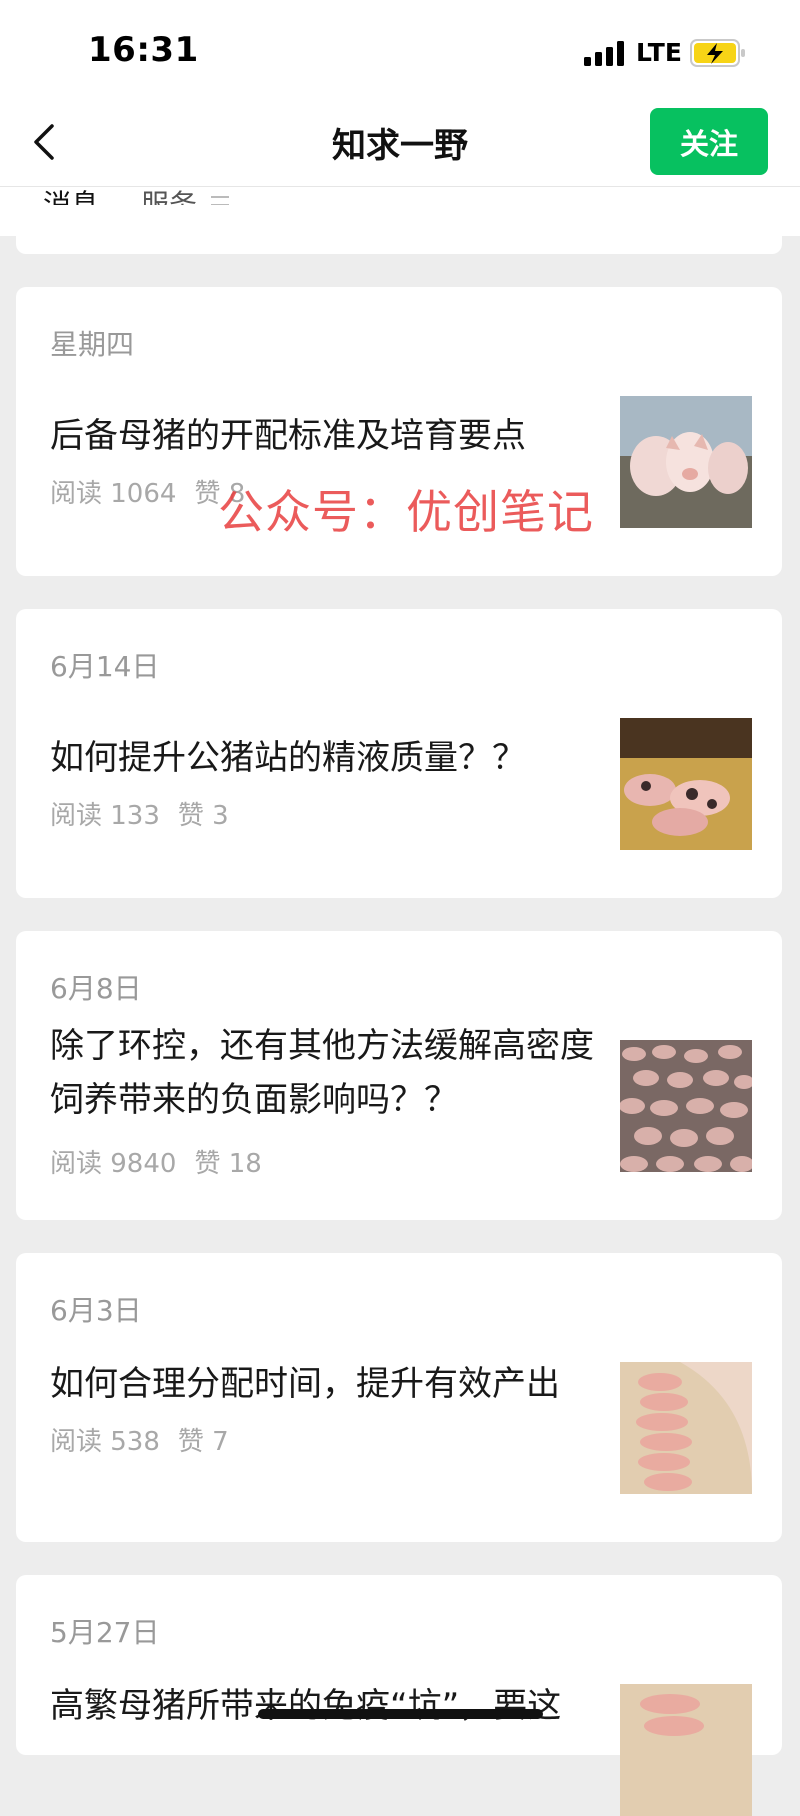  I want to click on article-card: 5月27日 高繁母猪所带来的免疫“坑”，要这, so click(399, 1695).